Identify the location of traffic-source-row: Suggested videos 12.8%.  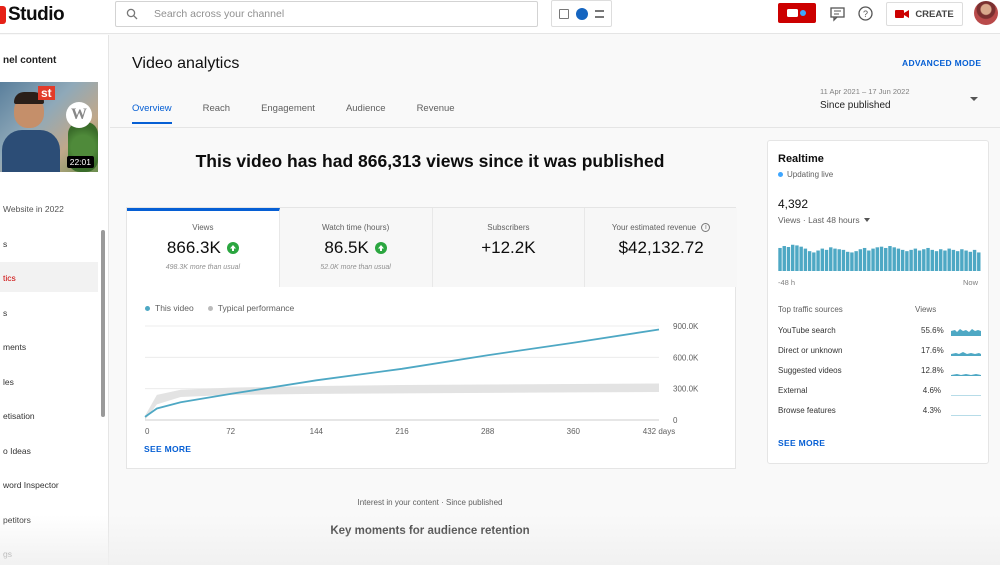
(880, 373).